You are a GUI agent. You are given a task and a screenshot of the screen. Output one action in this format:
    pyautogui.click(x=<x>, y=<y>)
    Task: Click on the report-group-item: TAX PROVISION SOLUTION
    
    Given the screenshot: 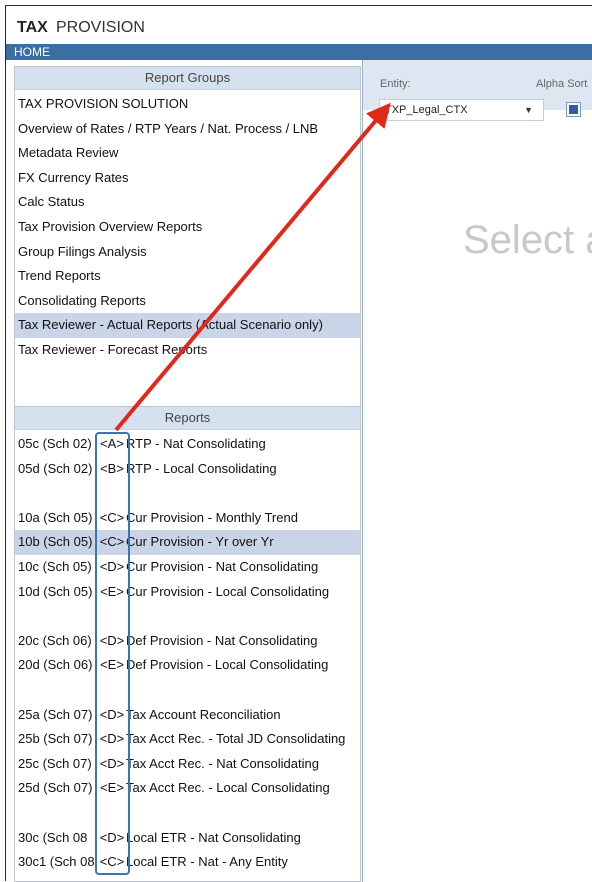 What is the action you would take?
    pyautogui.click(x=187, y=104)
    